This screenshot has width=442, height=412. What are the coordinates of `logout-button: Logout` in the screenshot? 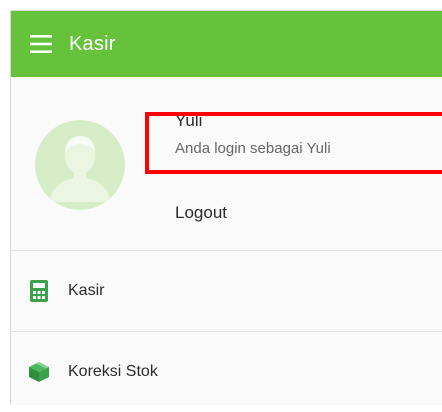 It's located at (201, 213).